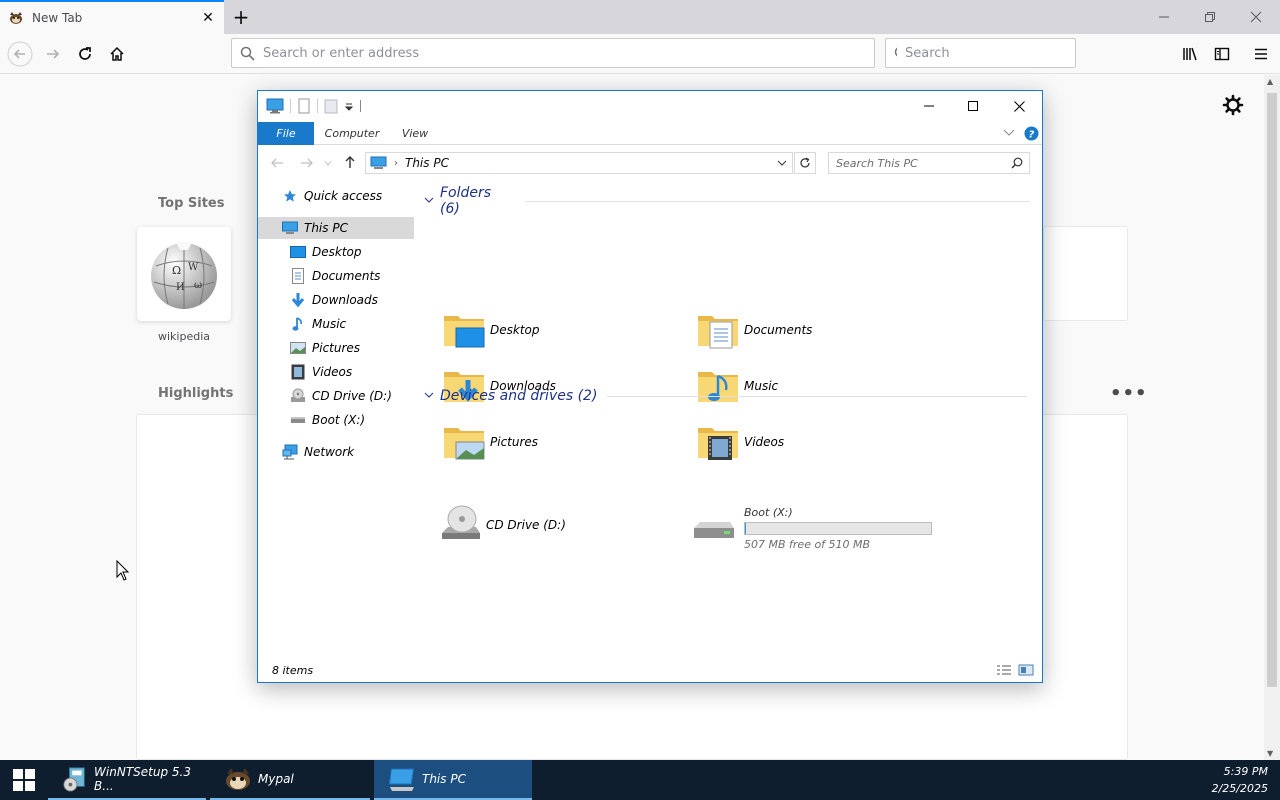  What do you see at coordinates (298, 348) in the screenshot?
I see `pictures-icon` at bounding box center [298, 348].